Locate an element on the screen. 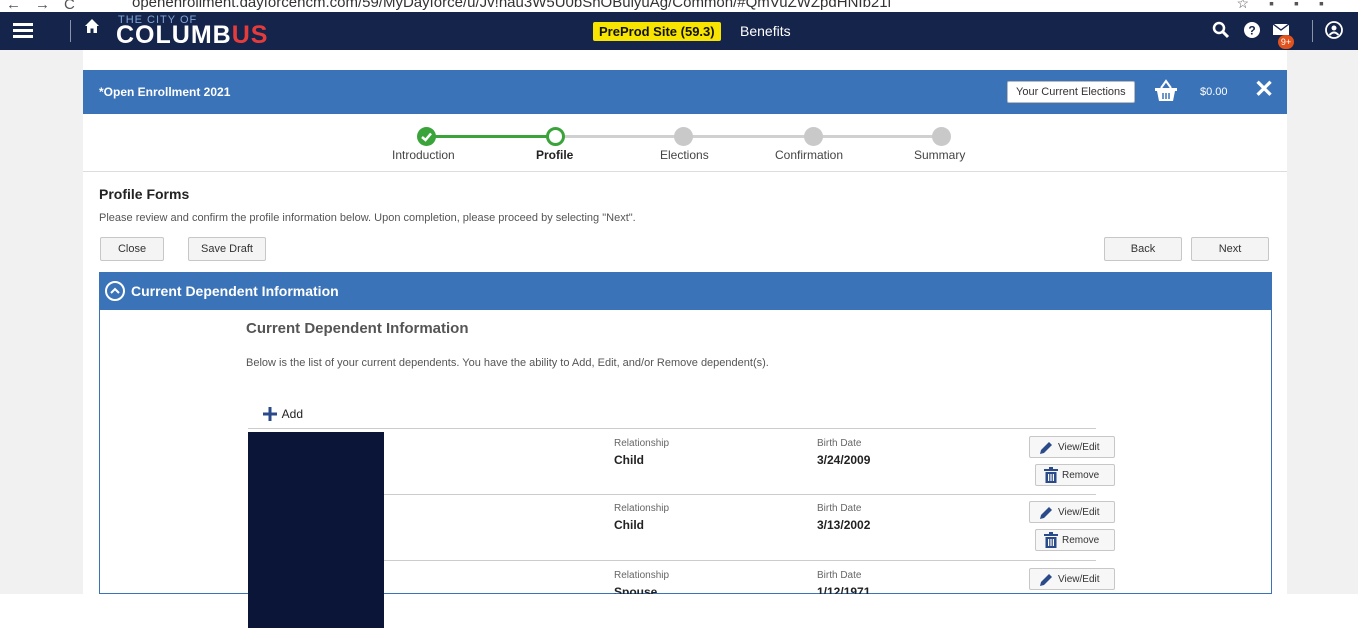 Image resolution: width=1358 pixels, height=628 pixels. dependent-birth-date: 3/13/2002 is located at coordinates (844, 525).